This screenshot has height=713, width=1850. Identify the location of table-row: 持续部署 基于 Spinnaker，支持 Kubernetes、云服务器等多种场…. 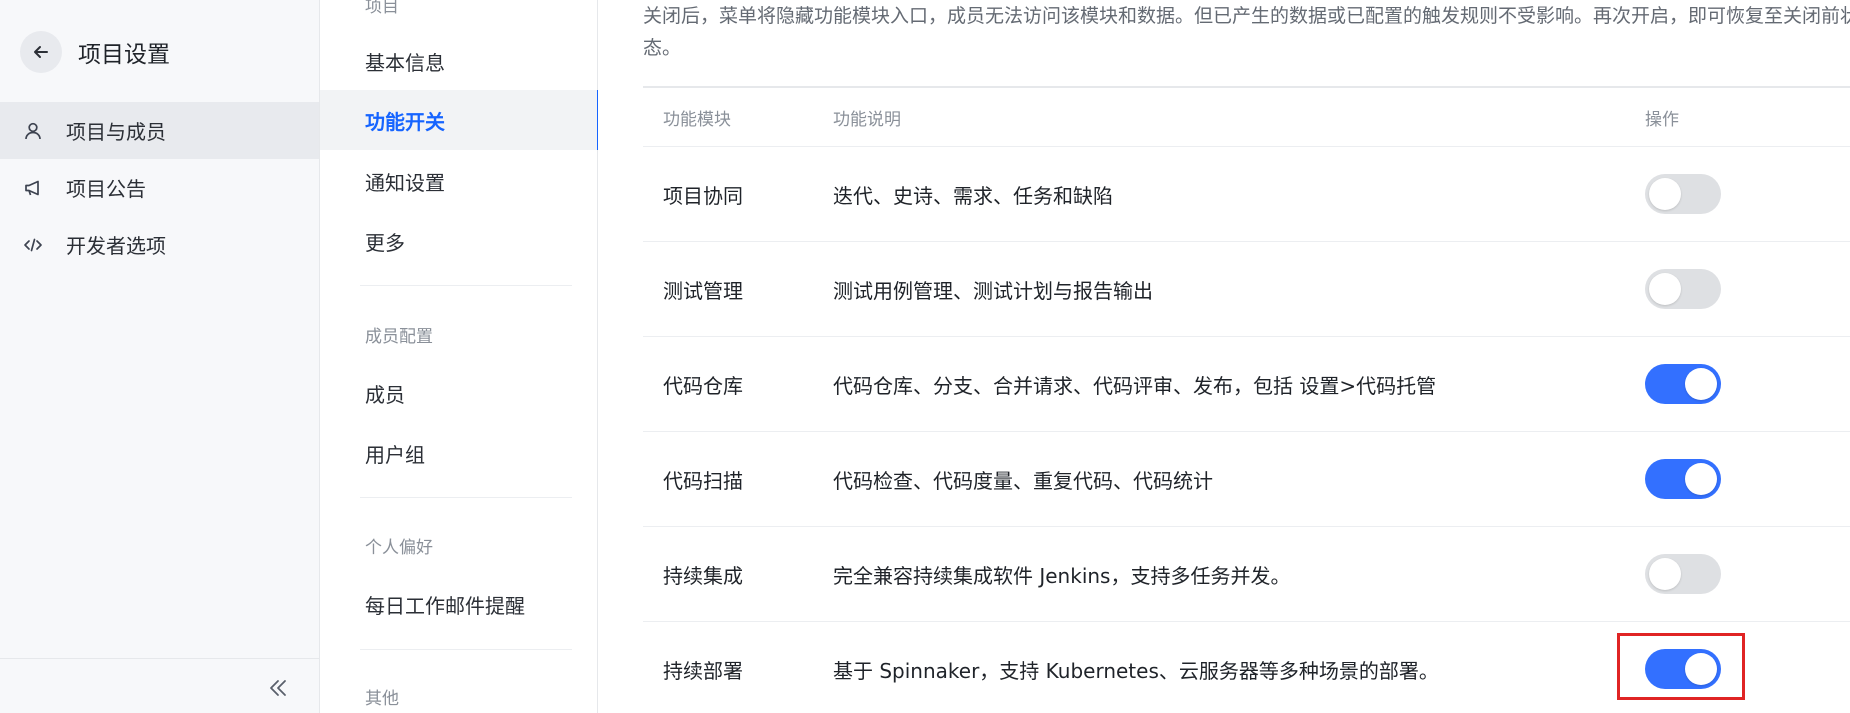
(1246, 667).